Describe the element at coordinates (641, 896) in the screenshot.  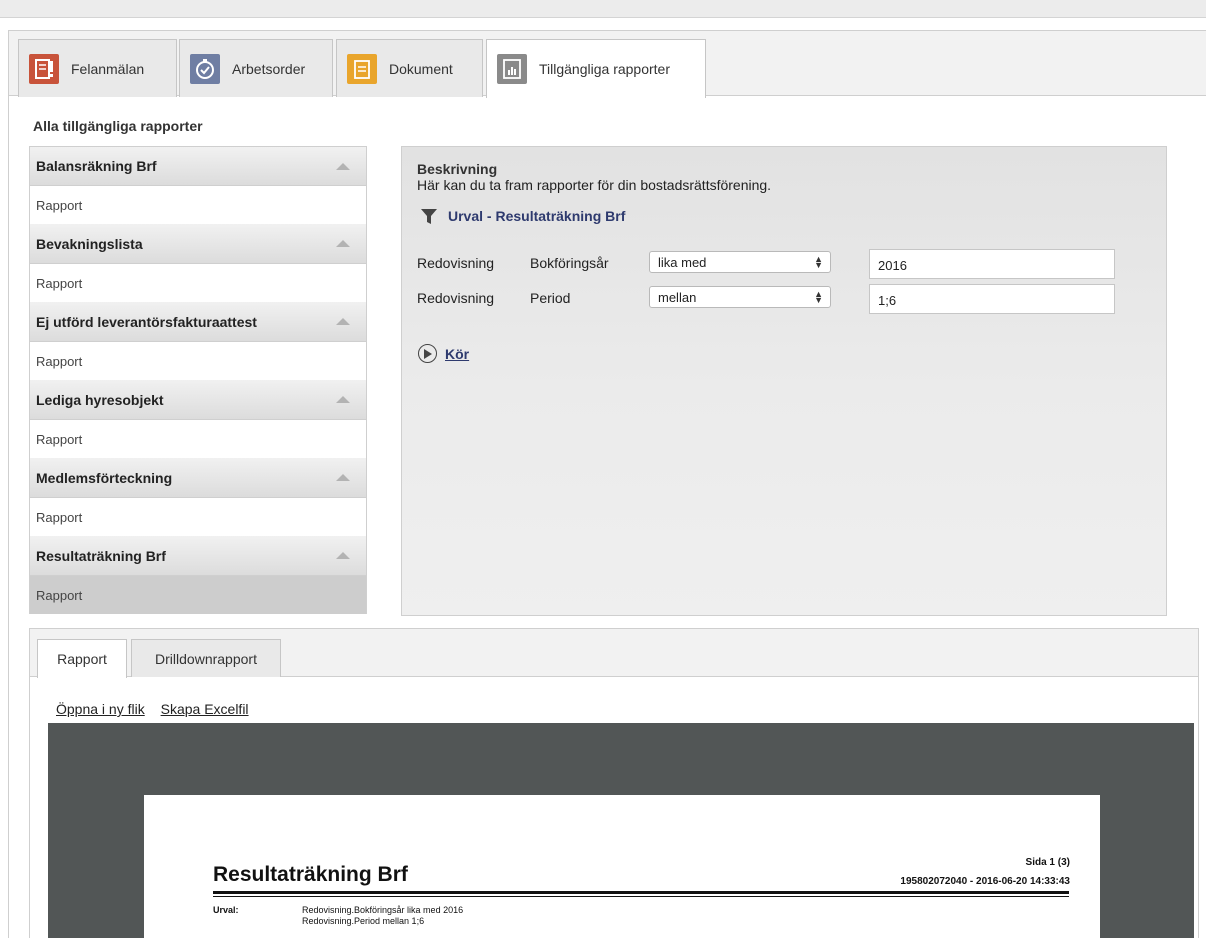
I see `title-rule-thin` at that location.